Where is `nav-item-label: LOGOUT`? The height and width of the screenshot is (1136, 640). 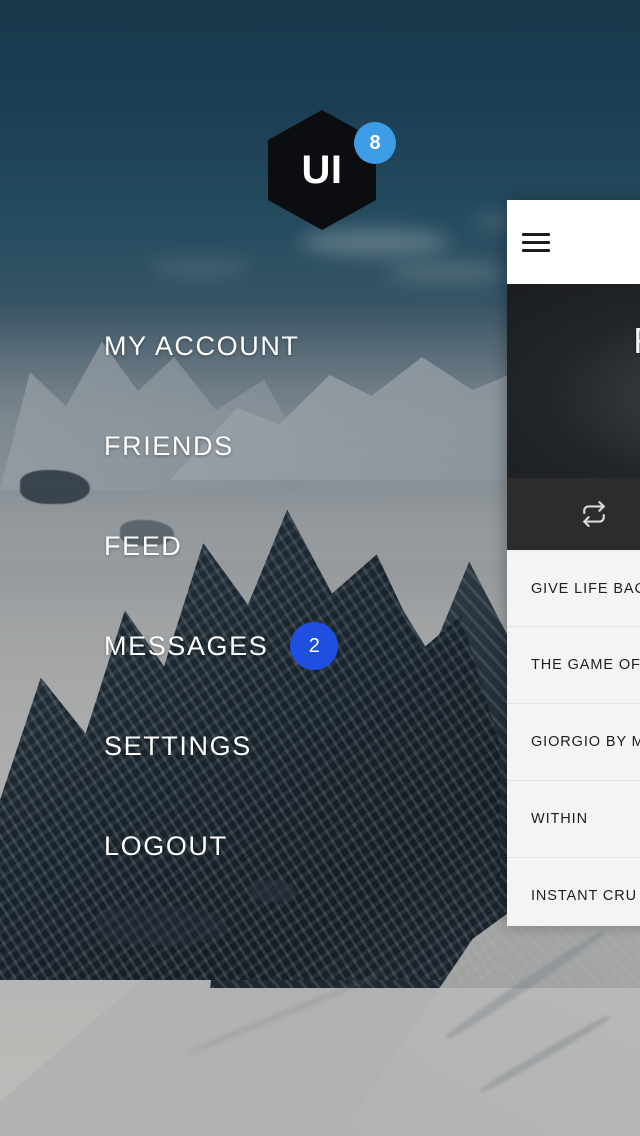 nav-item-label: LOGOUT is located at coordinates (166, 845).